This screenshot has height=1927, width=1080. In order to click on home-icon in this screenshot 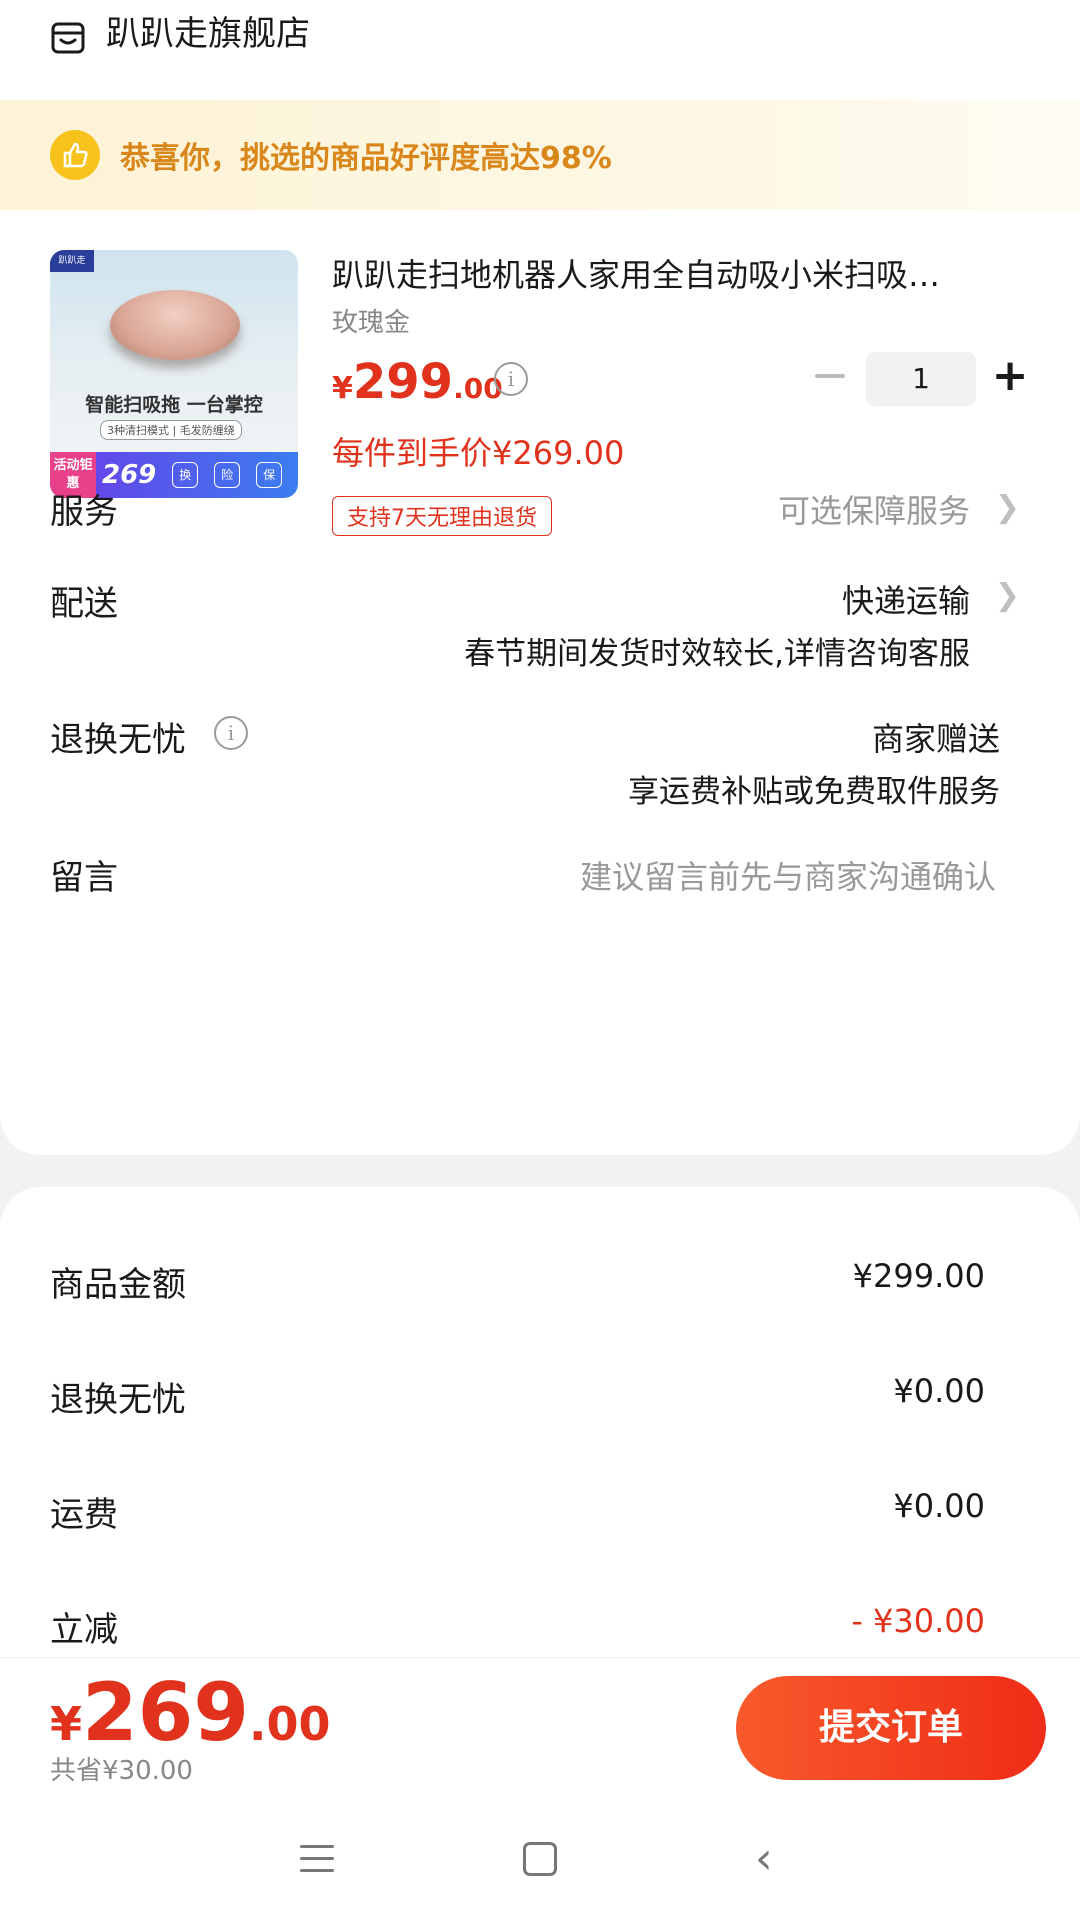, I will do `click(540, 1859)`.